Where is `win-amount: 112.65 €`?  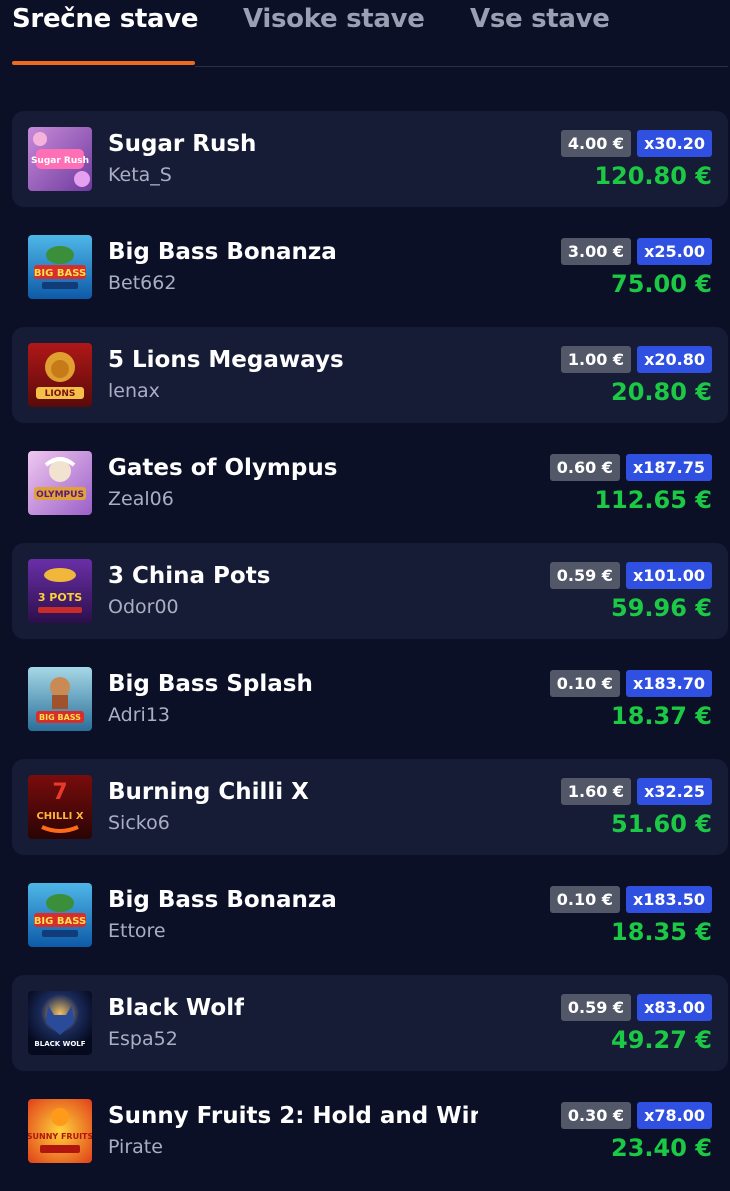
win-amount: 112.65 € is located at coordinates (653, 500).